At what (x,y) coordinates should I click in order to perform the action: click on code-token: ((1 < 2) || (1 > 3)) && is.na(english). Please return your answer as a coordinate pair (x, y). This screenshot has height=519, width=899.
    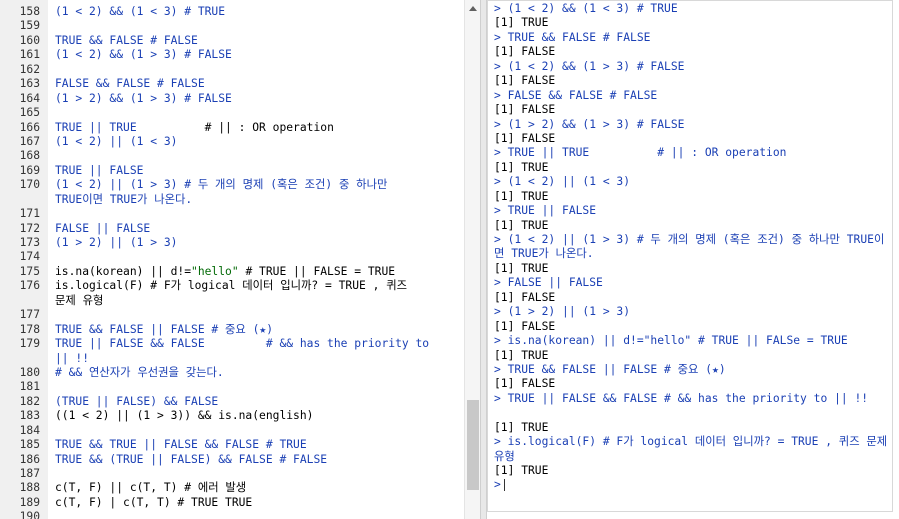
    Looking at the image, I should click on (184, 416).